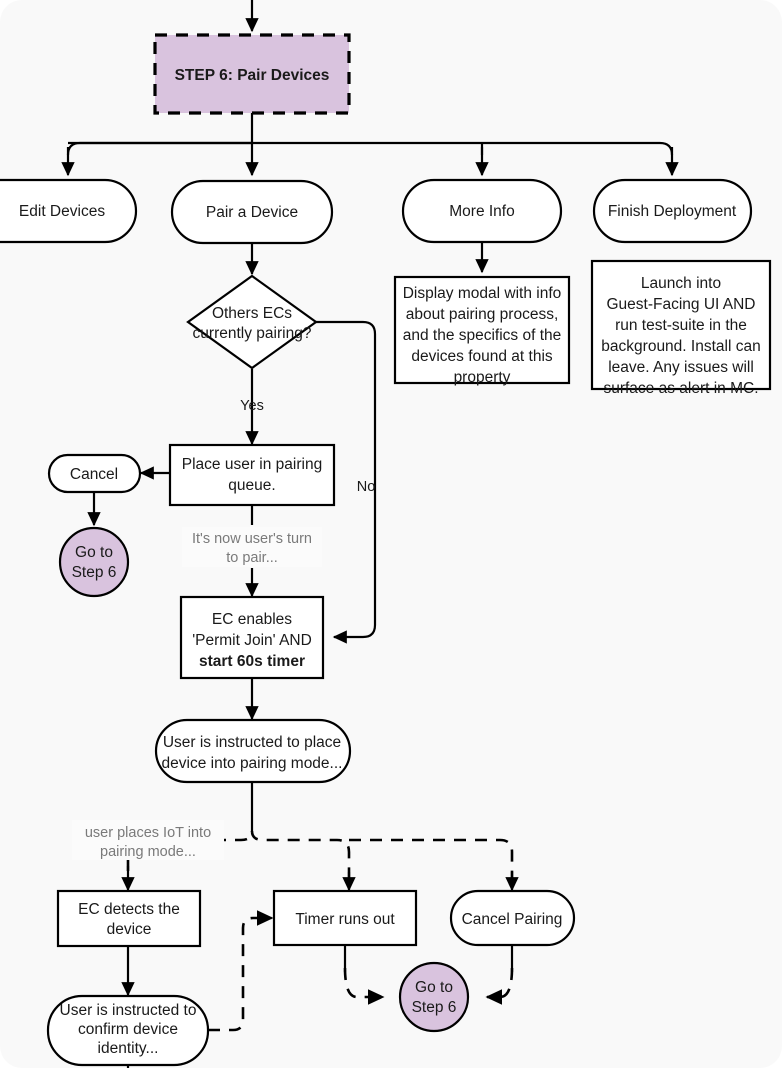 The width and height of the screenshot is (782, 1068). What do you see at coordinates (252, 333) in the screenshot?
I see `decision-line-2: currently pairing?` at bounding box center [252, 333].